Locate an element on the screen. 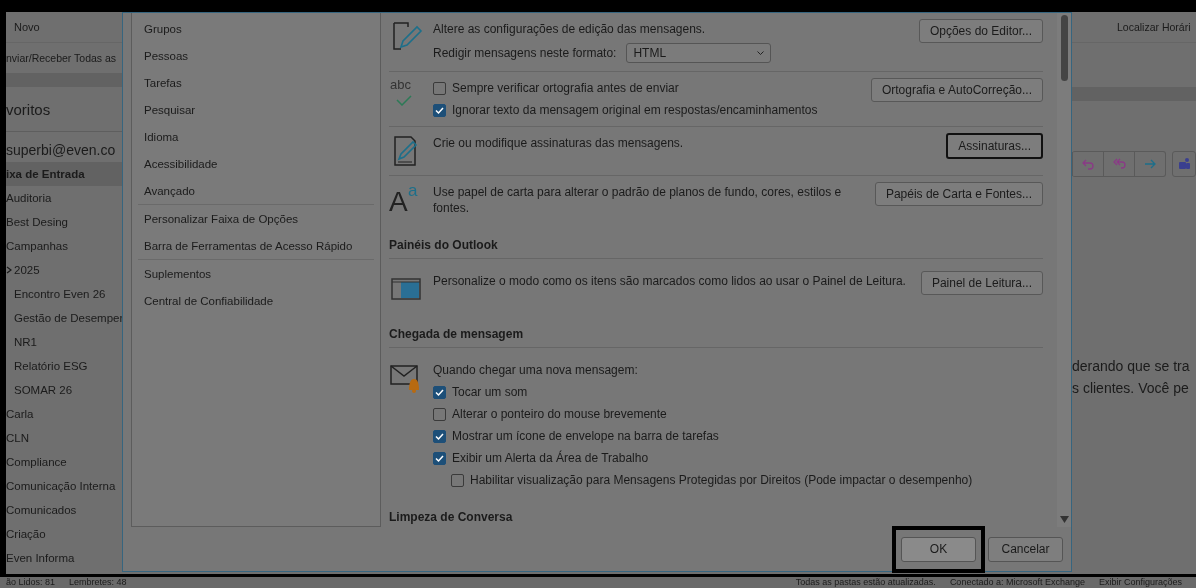  description-text: Use papel de carta para alterar o padrão de planos de fundo, cores, estilos e fontes. is located at coordinates (638, 200).